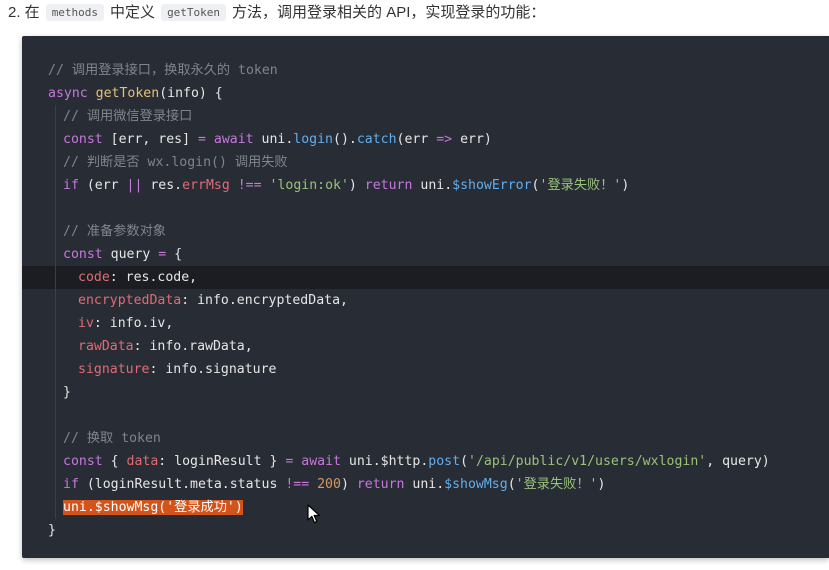 The image size is (829, 570). I want to click on operator: =, so click(201, 139).